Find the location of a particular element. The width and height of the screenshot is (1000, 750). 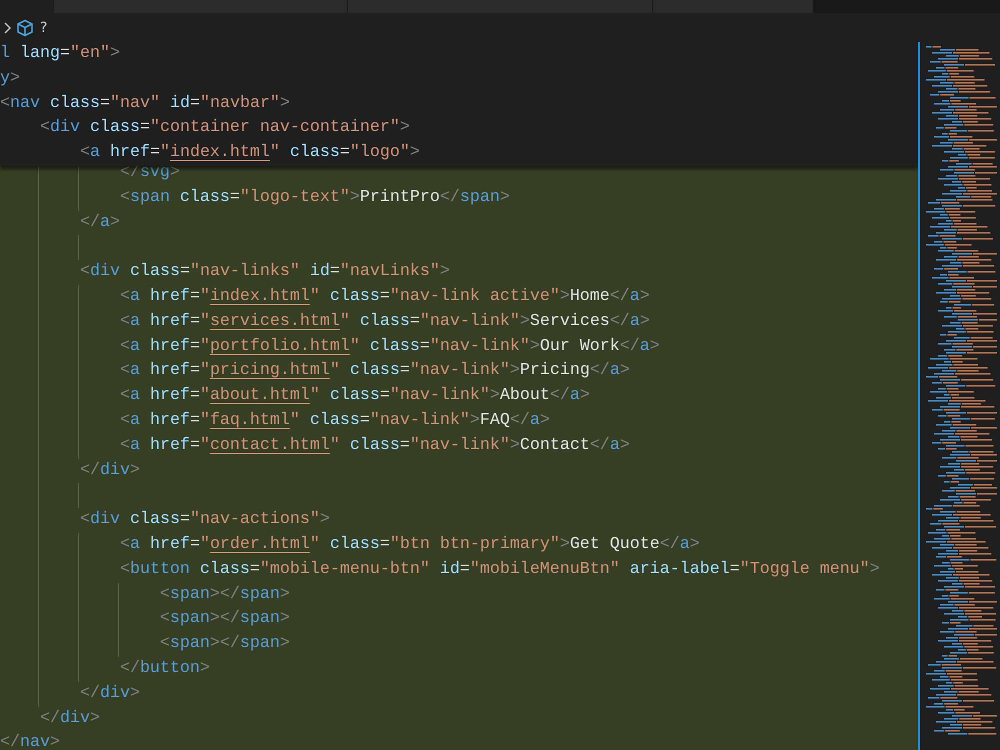

code-line: <div class="container nav-container"> is located at coordinates (224, 128).